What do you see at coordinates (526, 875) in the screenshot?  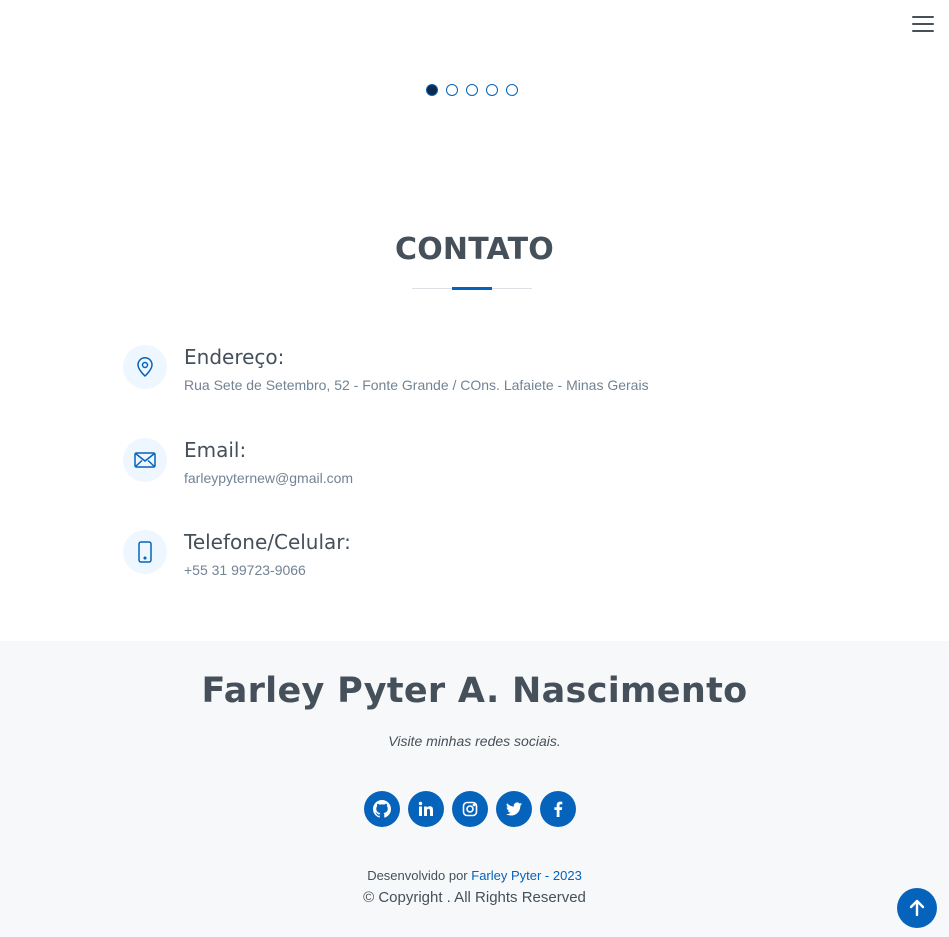 I see `credits-link: Farley Pyter - 2023` at bounding box center [526, 875].